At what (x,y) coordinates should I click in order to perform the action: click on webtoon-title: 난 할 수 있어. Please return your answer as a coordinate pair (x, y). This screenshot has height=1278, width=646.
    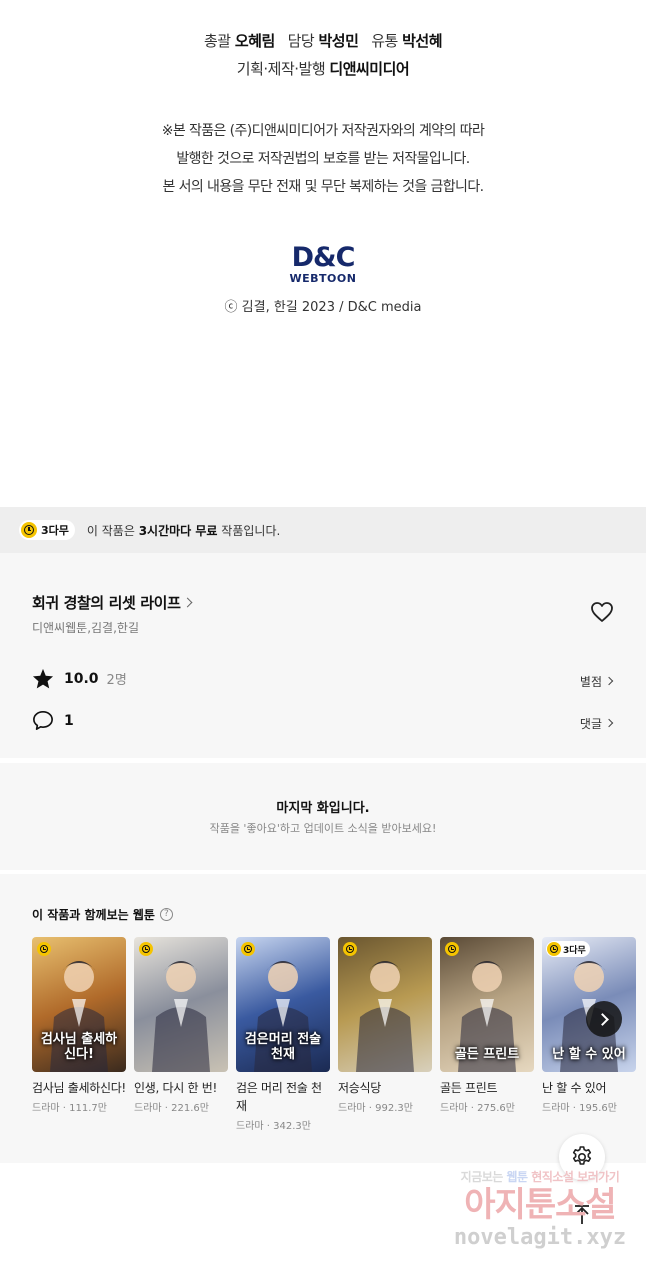
    Looking at the image, I should click on (574, 1088).